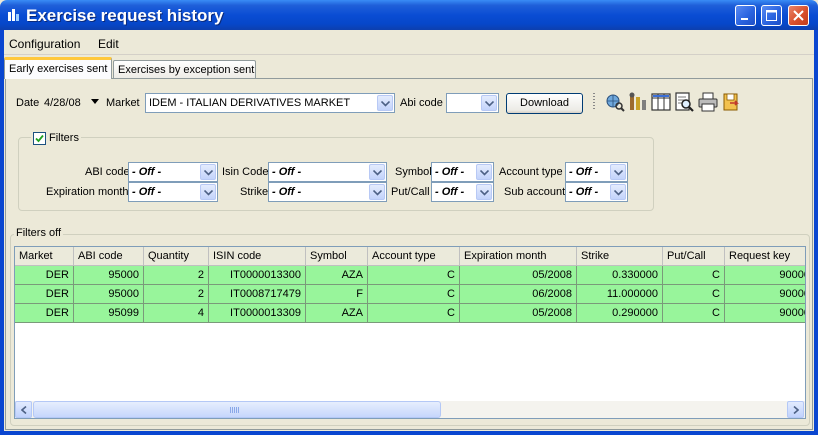 Image resolution: width=818 pixels, height=435 pixels. What do you see at coordinates (731, 102) in the screenshot?
I see `export-icon` at bounding box center [731, 102].